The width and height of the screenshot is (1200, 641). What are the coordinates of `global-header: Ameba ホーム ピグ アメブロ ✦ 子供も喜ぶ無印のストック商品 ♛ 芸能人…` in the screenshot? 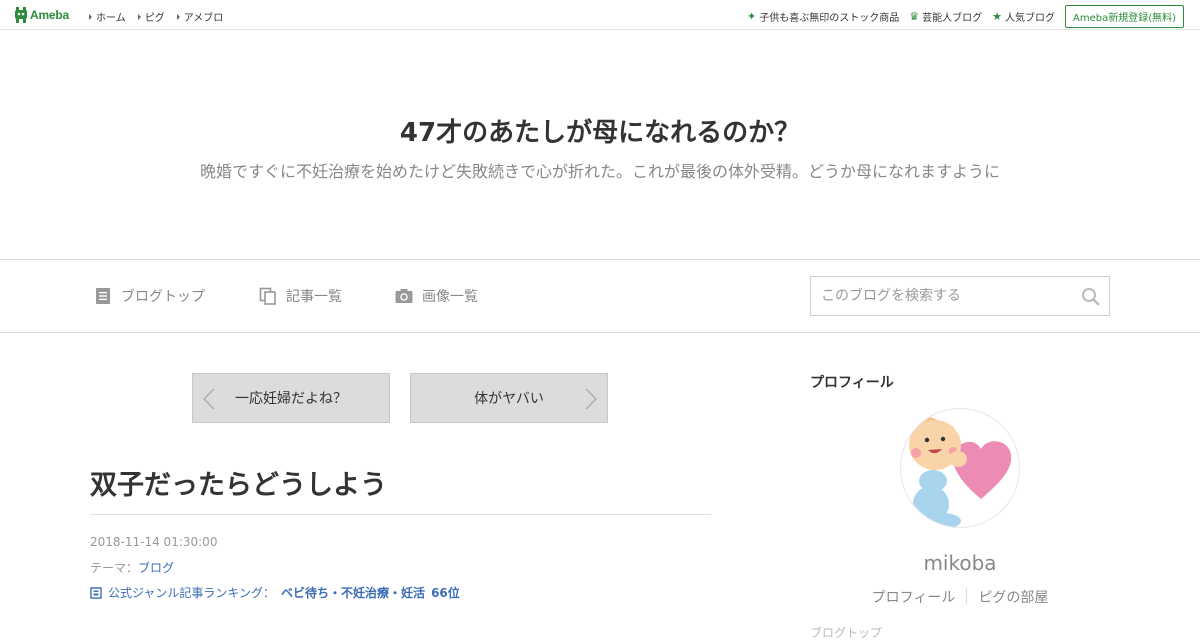 It's located at (600, 15).